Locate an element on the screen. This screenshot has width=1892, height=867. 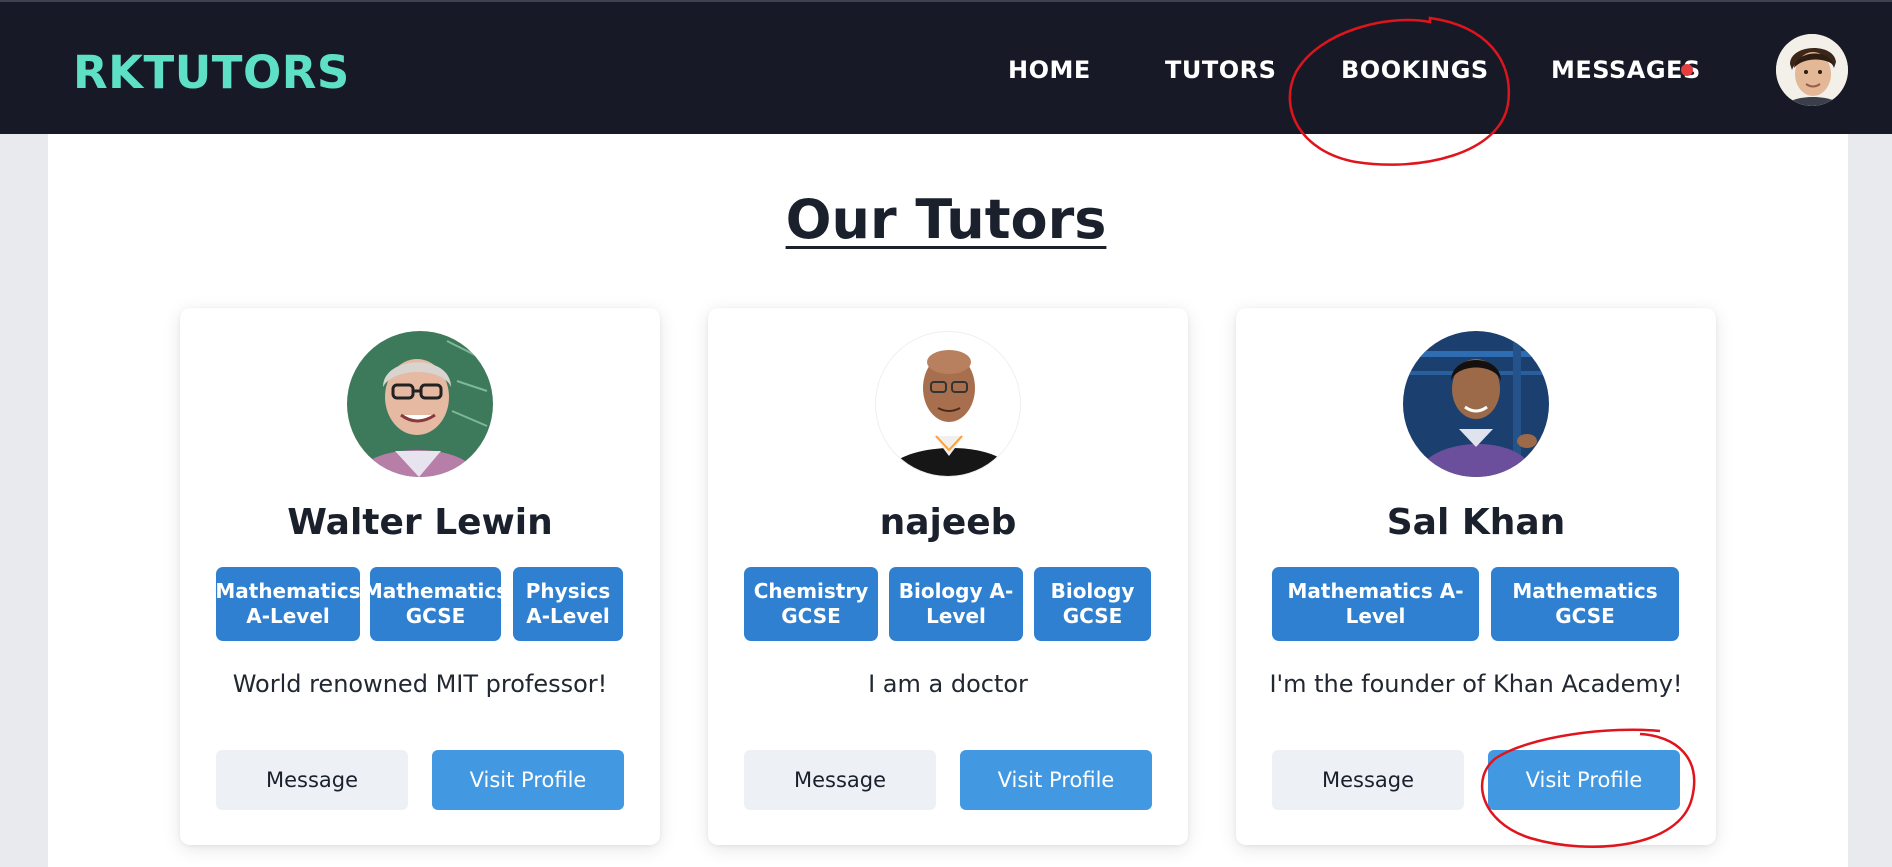
subject-tag: Biology GCSE is located at coordinates (1092, 604).